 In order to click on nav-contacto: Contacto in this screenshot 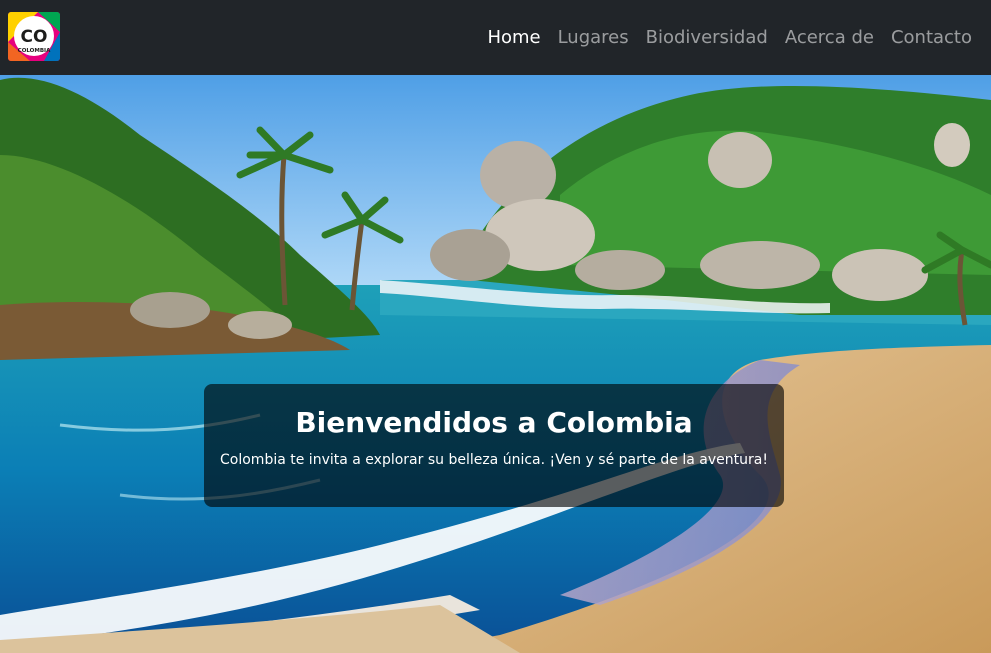, I will do `click(931, 37)`.